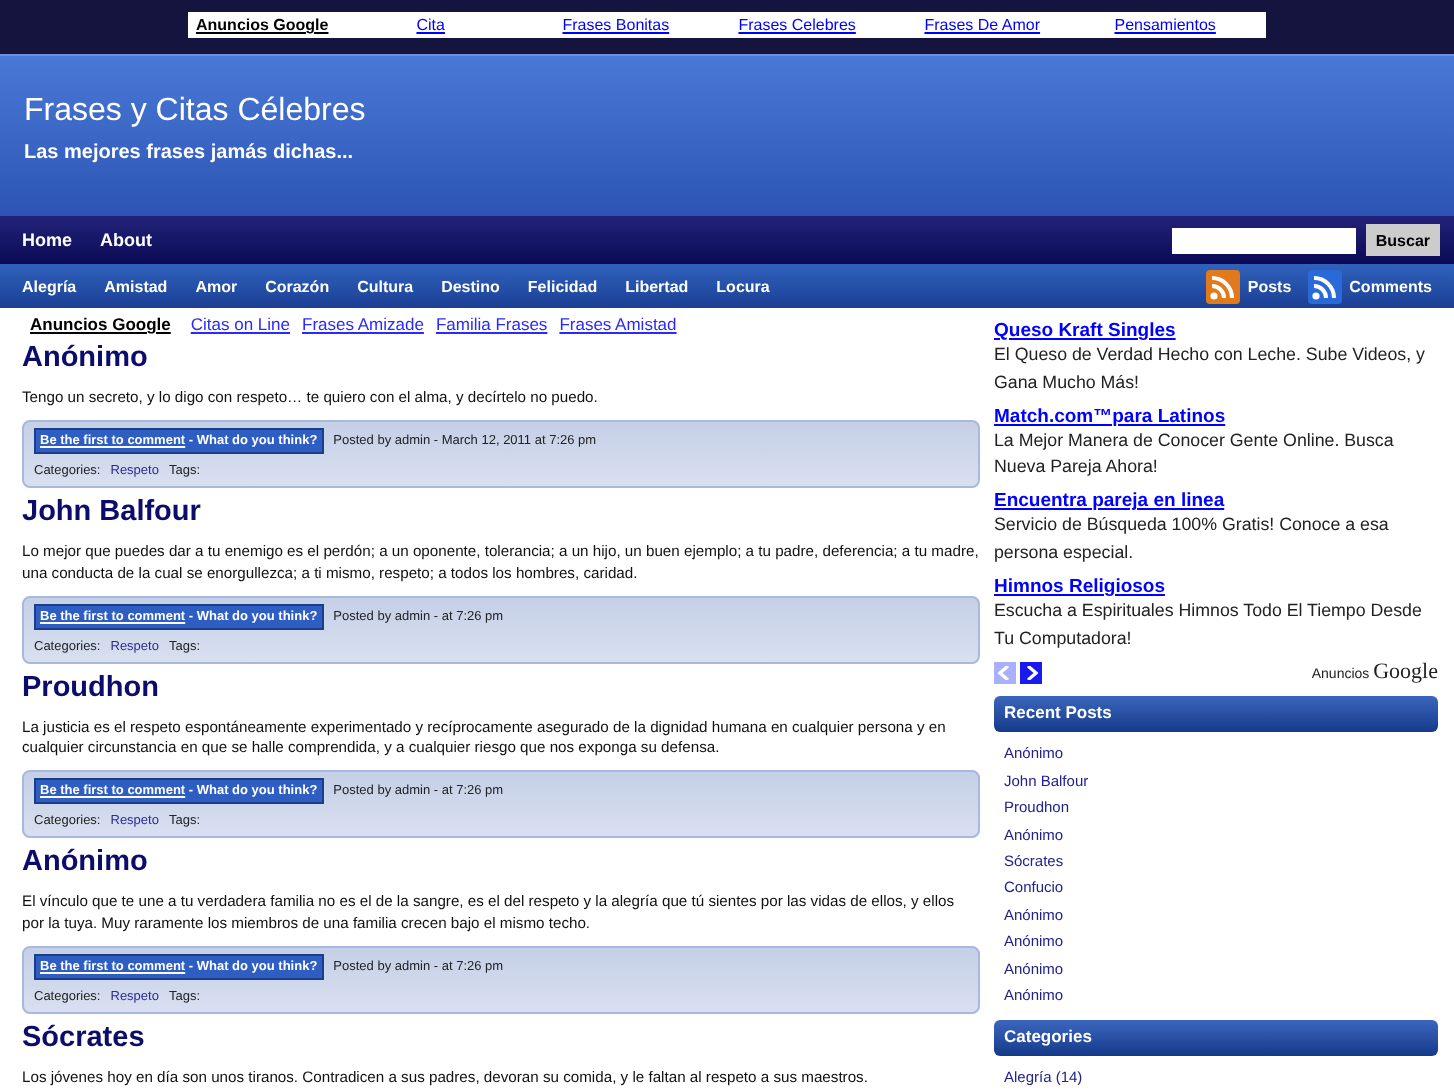 This screenshot has width=1454, height=1090. What do you see at coordinates (1216, 714) in the screenshot?
I see `widget-header: Recent Posts` at bounding box center [1216, 714].